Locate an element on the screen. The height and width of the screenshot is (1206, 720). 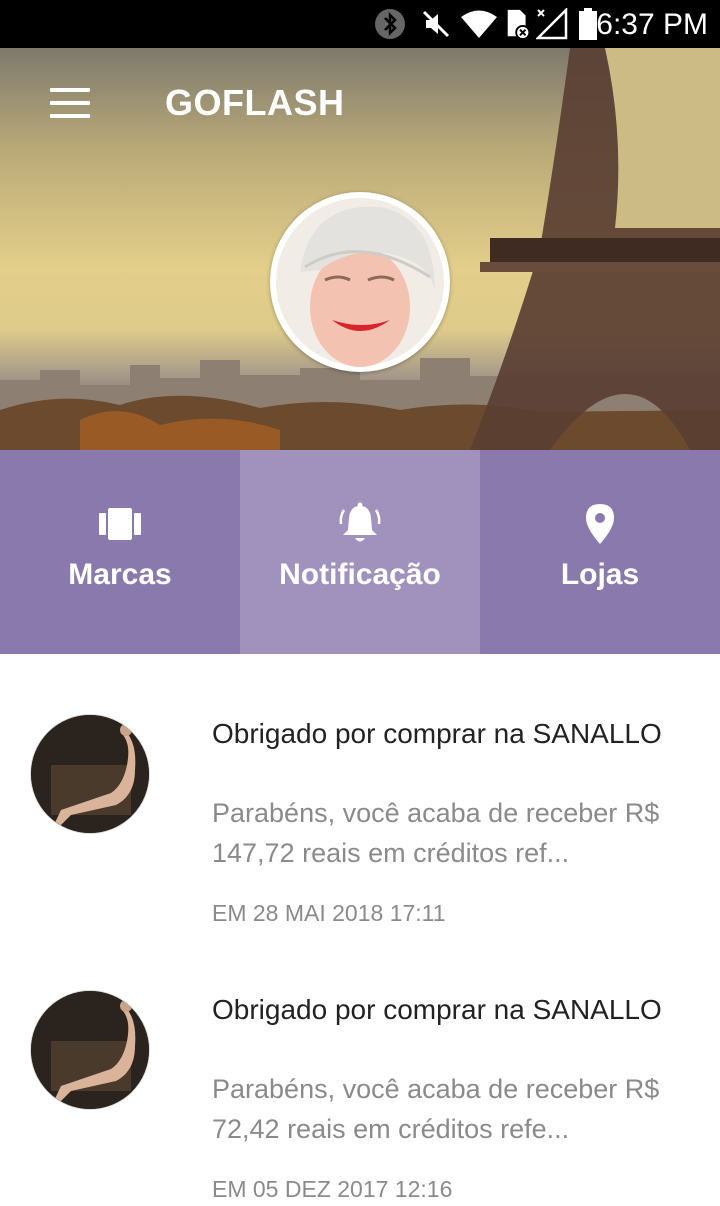
tab-label: Marcas is located at coordinates (120, 574).